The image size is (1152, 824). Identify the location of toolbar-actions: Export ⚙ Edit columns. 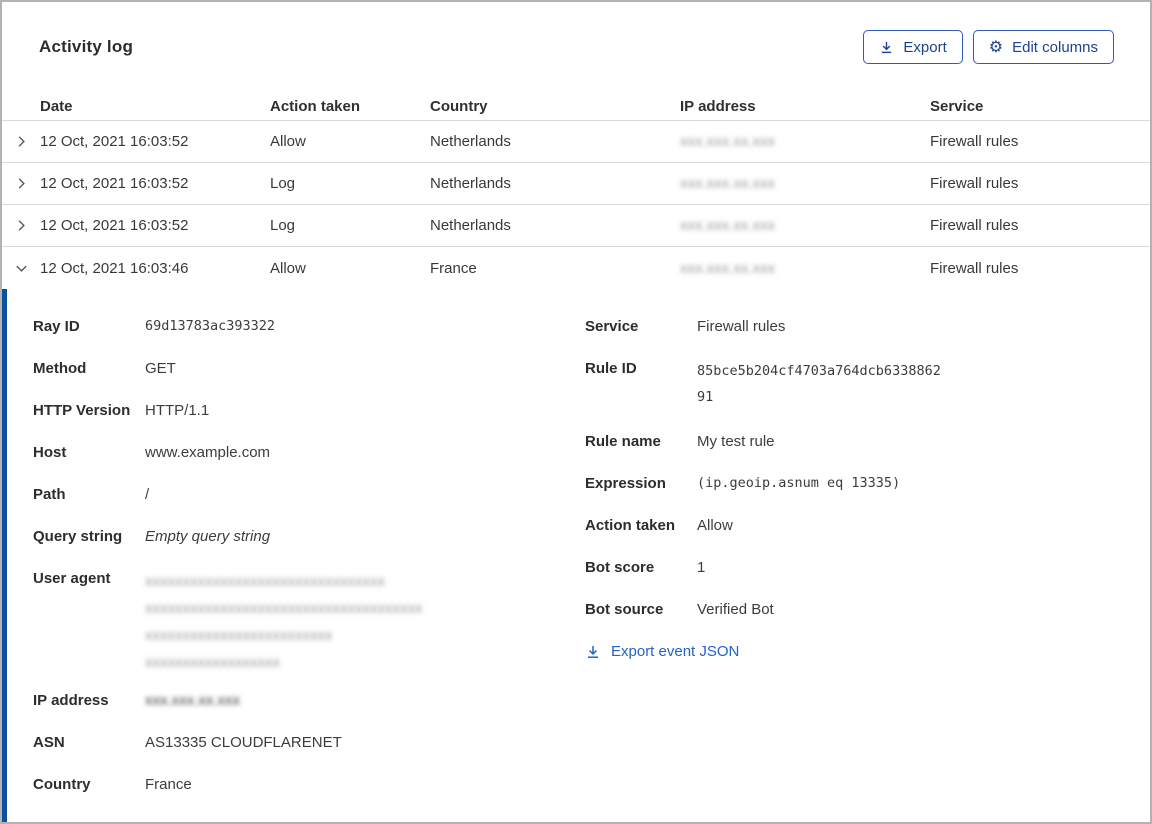
(988, 47).